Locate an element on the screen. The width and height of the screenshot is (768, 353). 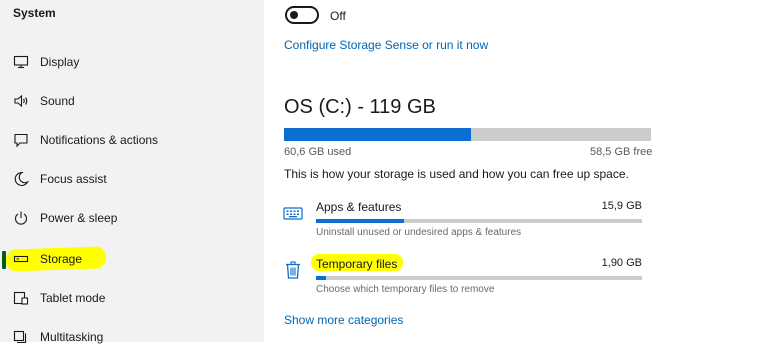
toggle-state-label: Off is located at coordinates (338, 16).